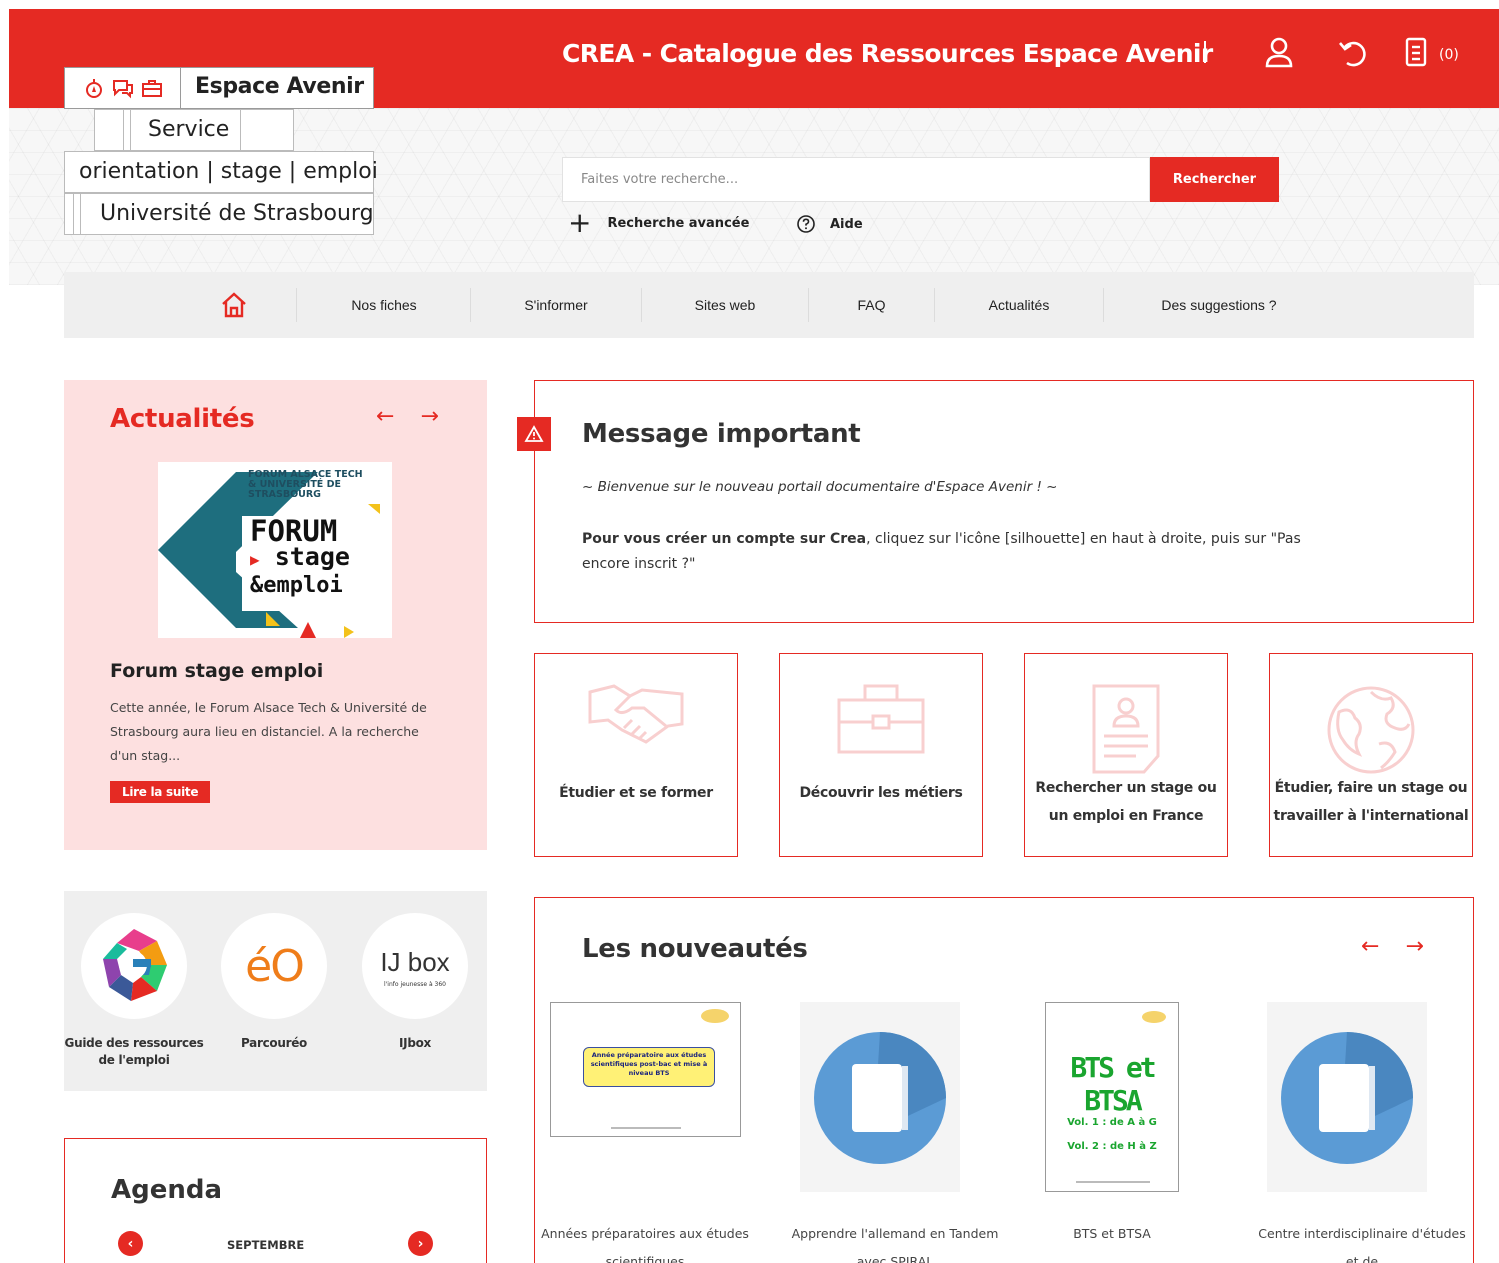  What do you see at coordinates (1449, 55) in the screenshot?
I see `basket-count: (0)` at bounding box center [1449, 55].